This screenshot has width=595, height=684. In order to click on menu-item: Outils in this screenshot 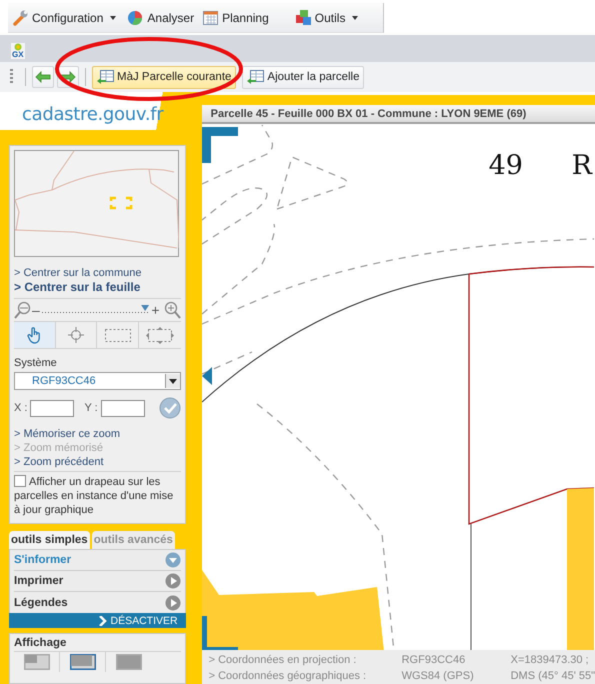, I will do `click(320, 18)`.